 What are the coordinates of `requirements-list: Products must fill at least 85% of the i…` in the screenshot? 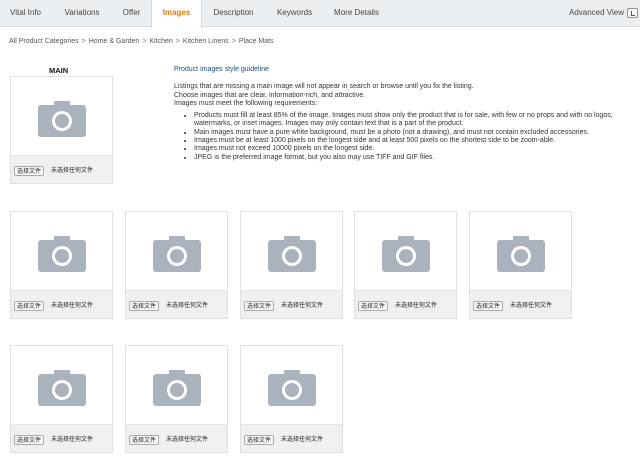 It's located at (399, 137).